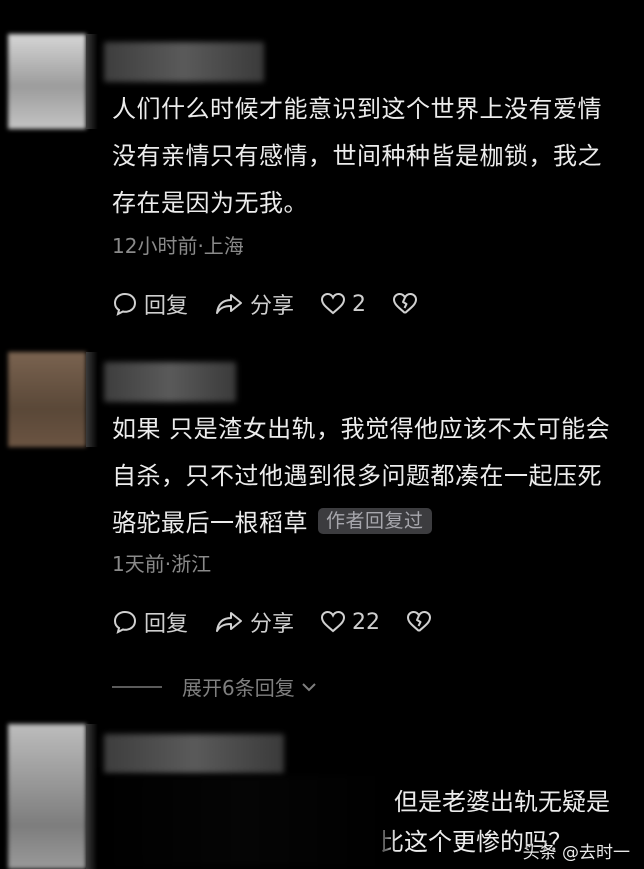 The image size is (644, 869). Describe the element at coordinates (238, 688) in the screenshot. I see `expand-label: 展开6条回复` at that location.